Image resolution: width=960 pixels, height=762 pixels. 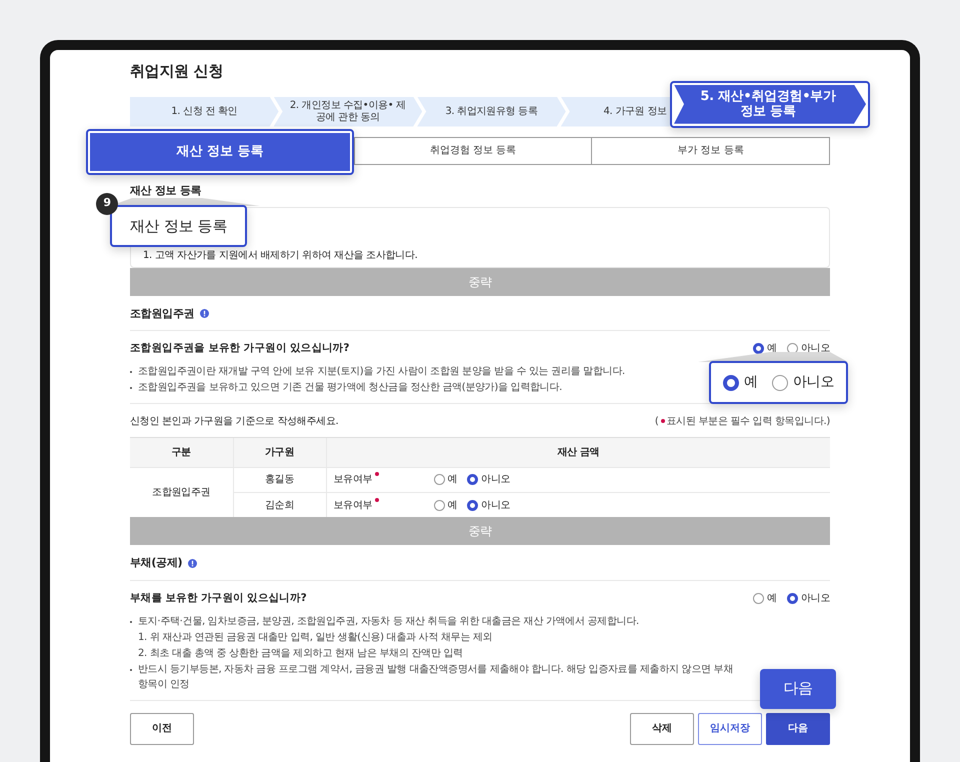 What do you see at coordinates (710, 150) in the screenshot?
I see `tab: 부가 정보 등록` at bounding box center [710, 150].